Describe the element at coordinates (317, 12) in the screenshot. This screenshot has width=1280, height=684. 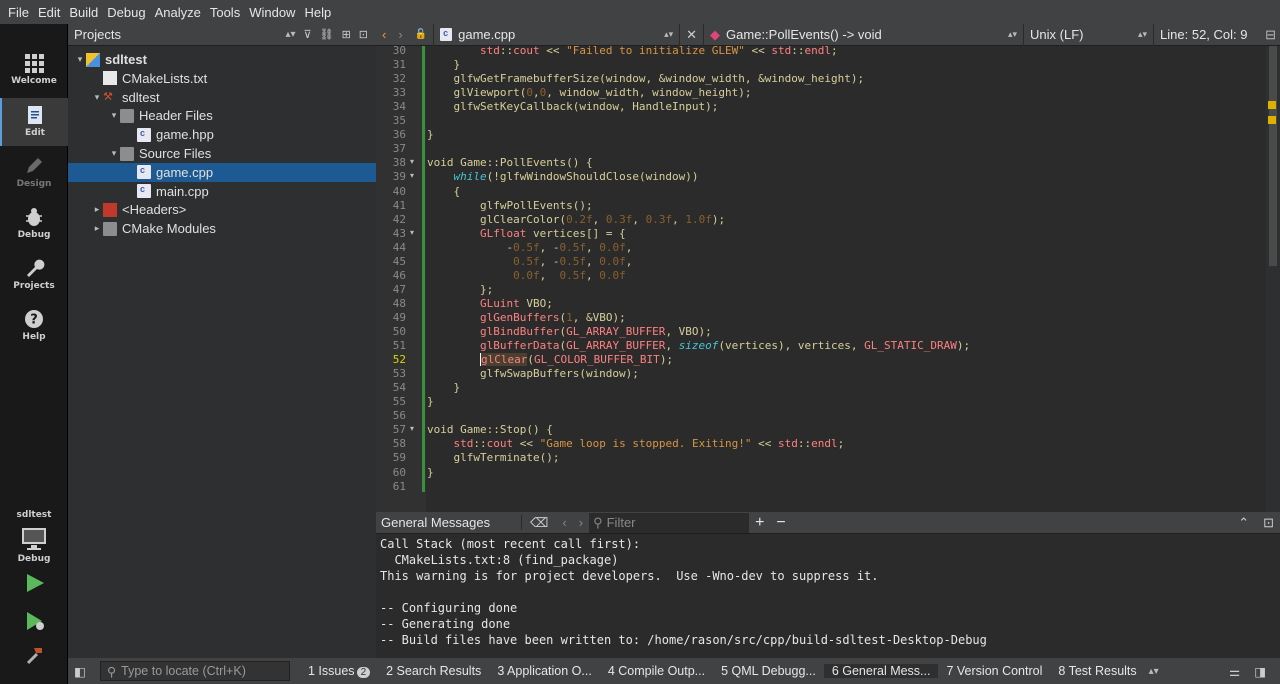
I see `menu-help: Help` at that location.